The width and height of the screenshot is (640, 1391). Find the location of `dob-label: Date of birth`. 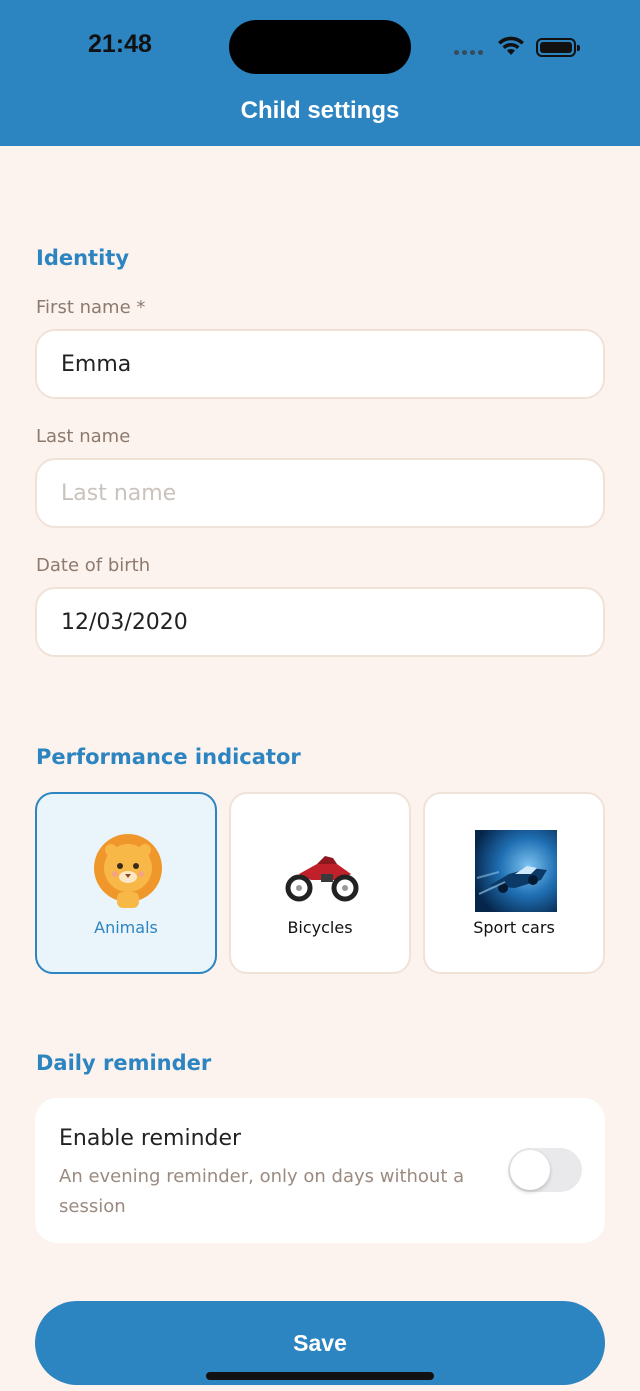

dob-label: Date of birth is located at coordinates (93, 565).